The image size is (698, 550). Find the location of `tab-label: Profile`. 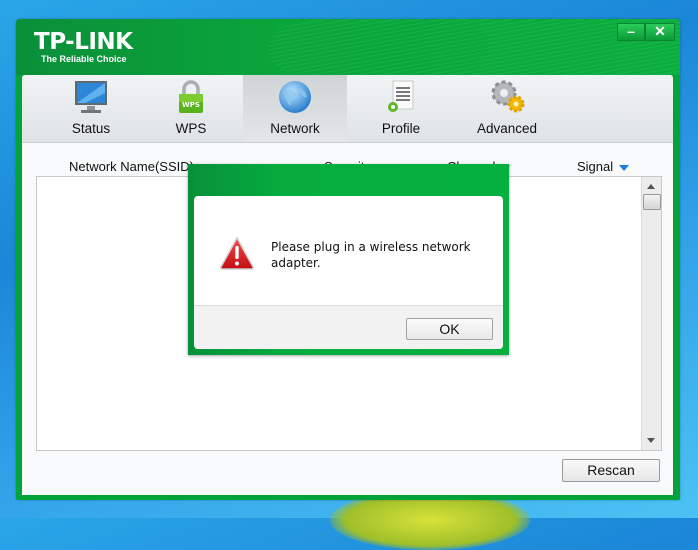

tab-label: Profile is located at coordinates (401, 128).